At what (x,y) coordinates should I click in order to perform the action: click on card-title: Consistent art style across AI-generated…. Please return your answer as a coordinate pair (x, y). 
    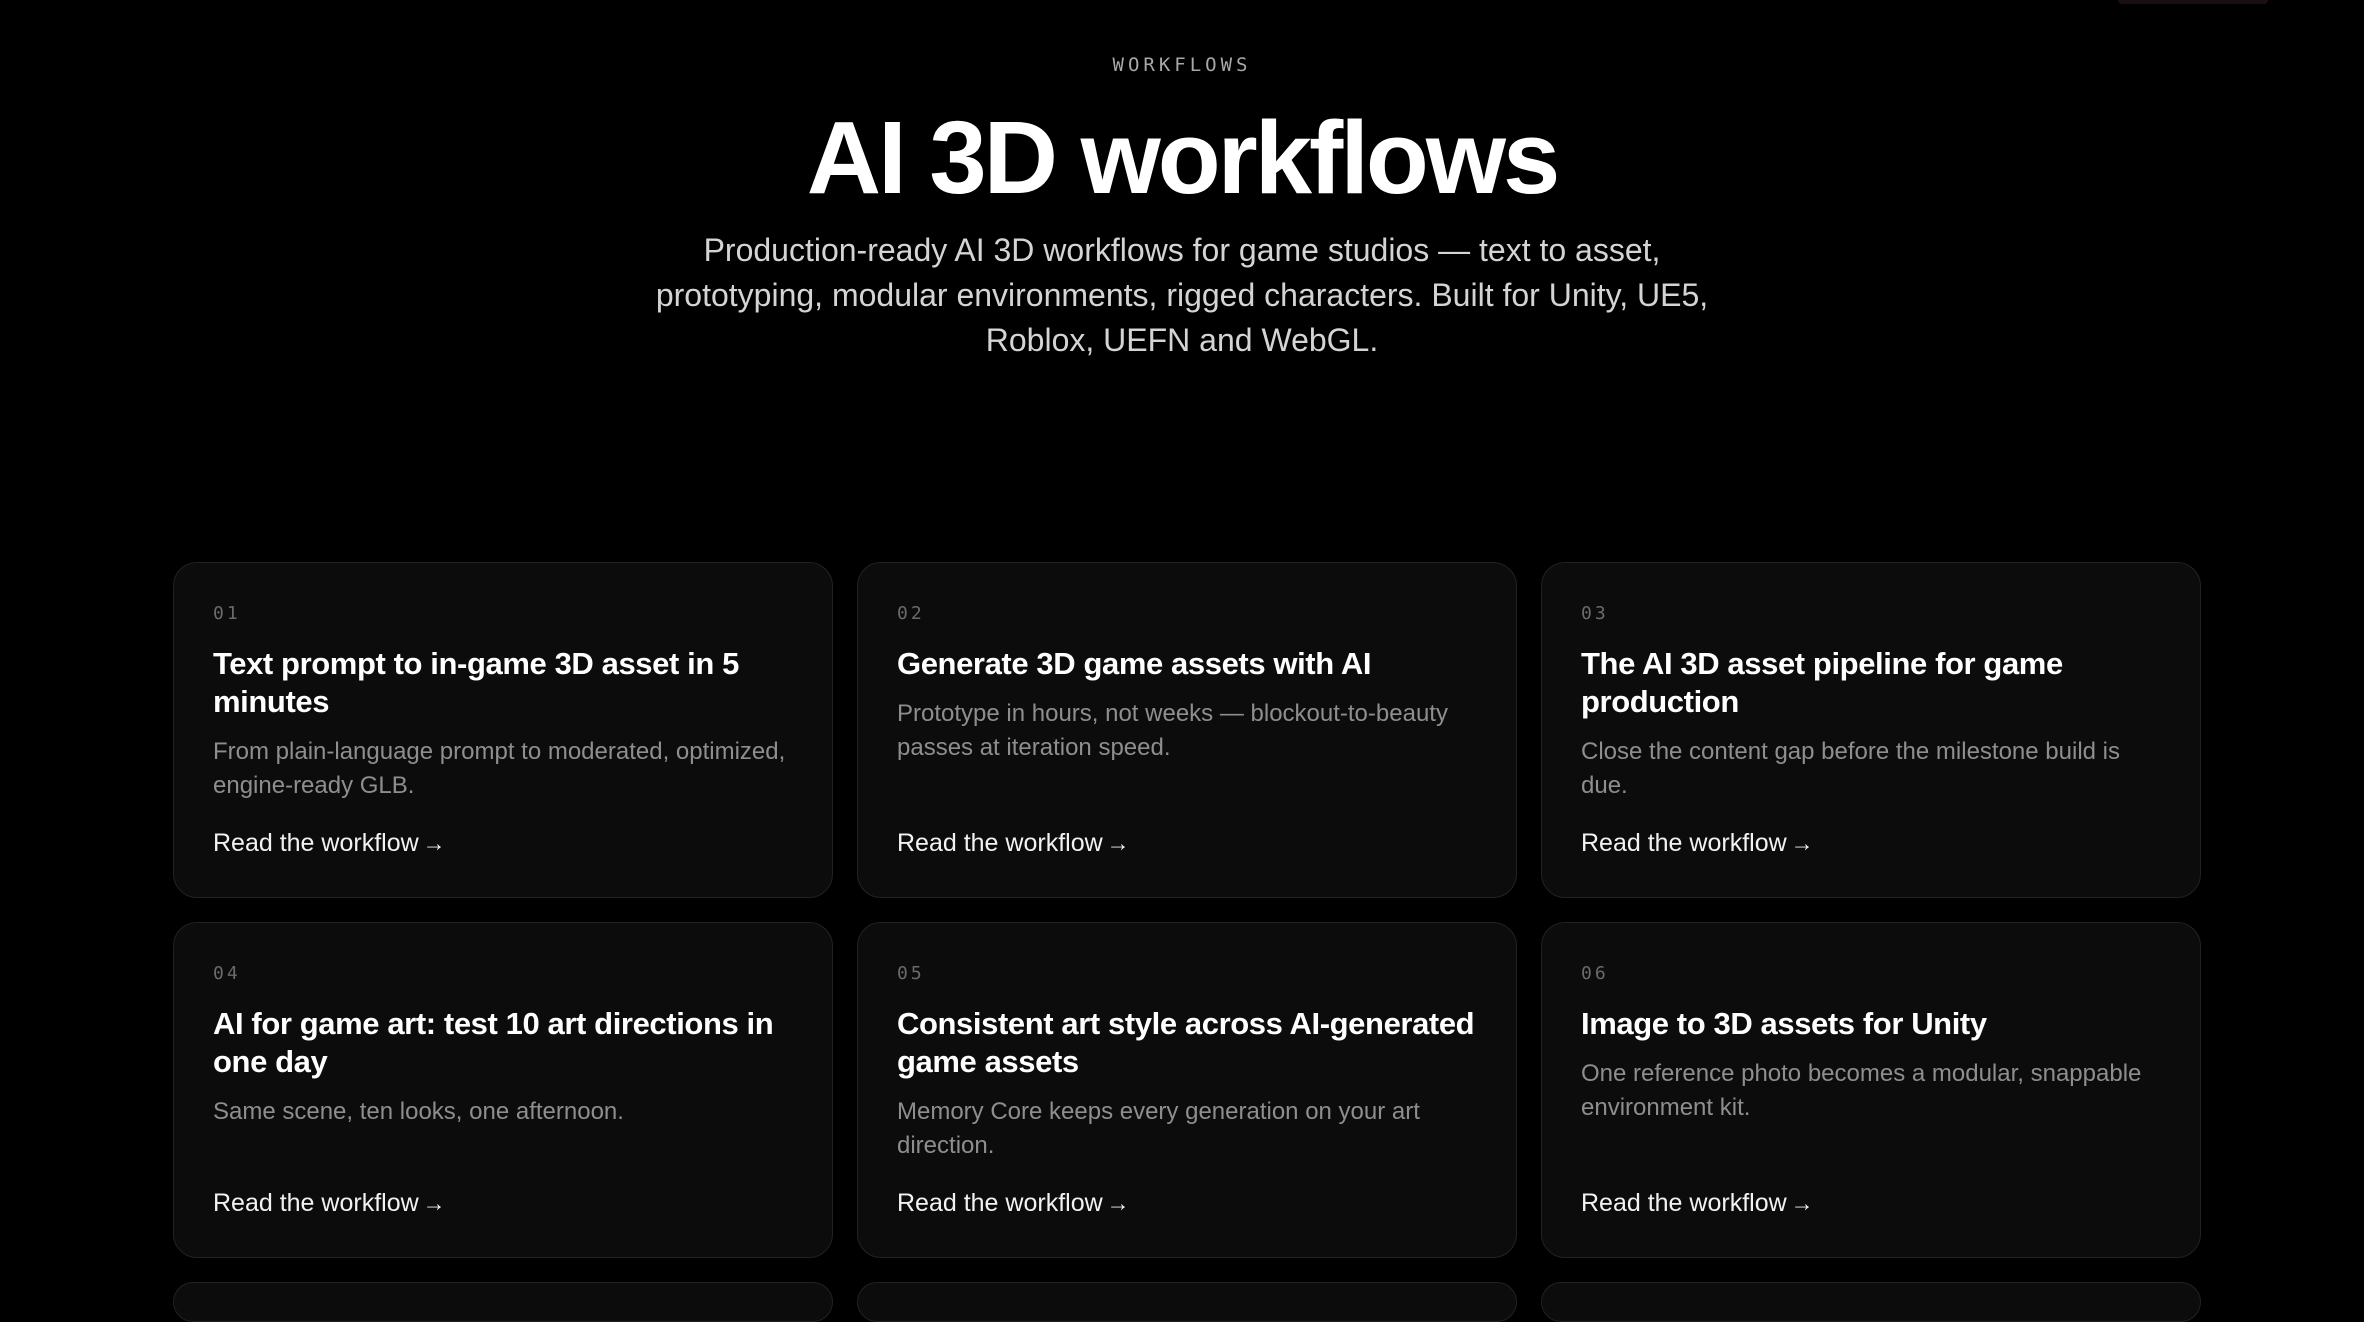
    Looking at the image, I should click on (1186, 1042).